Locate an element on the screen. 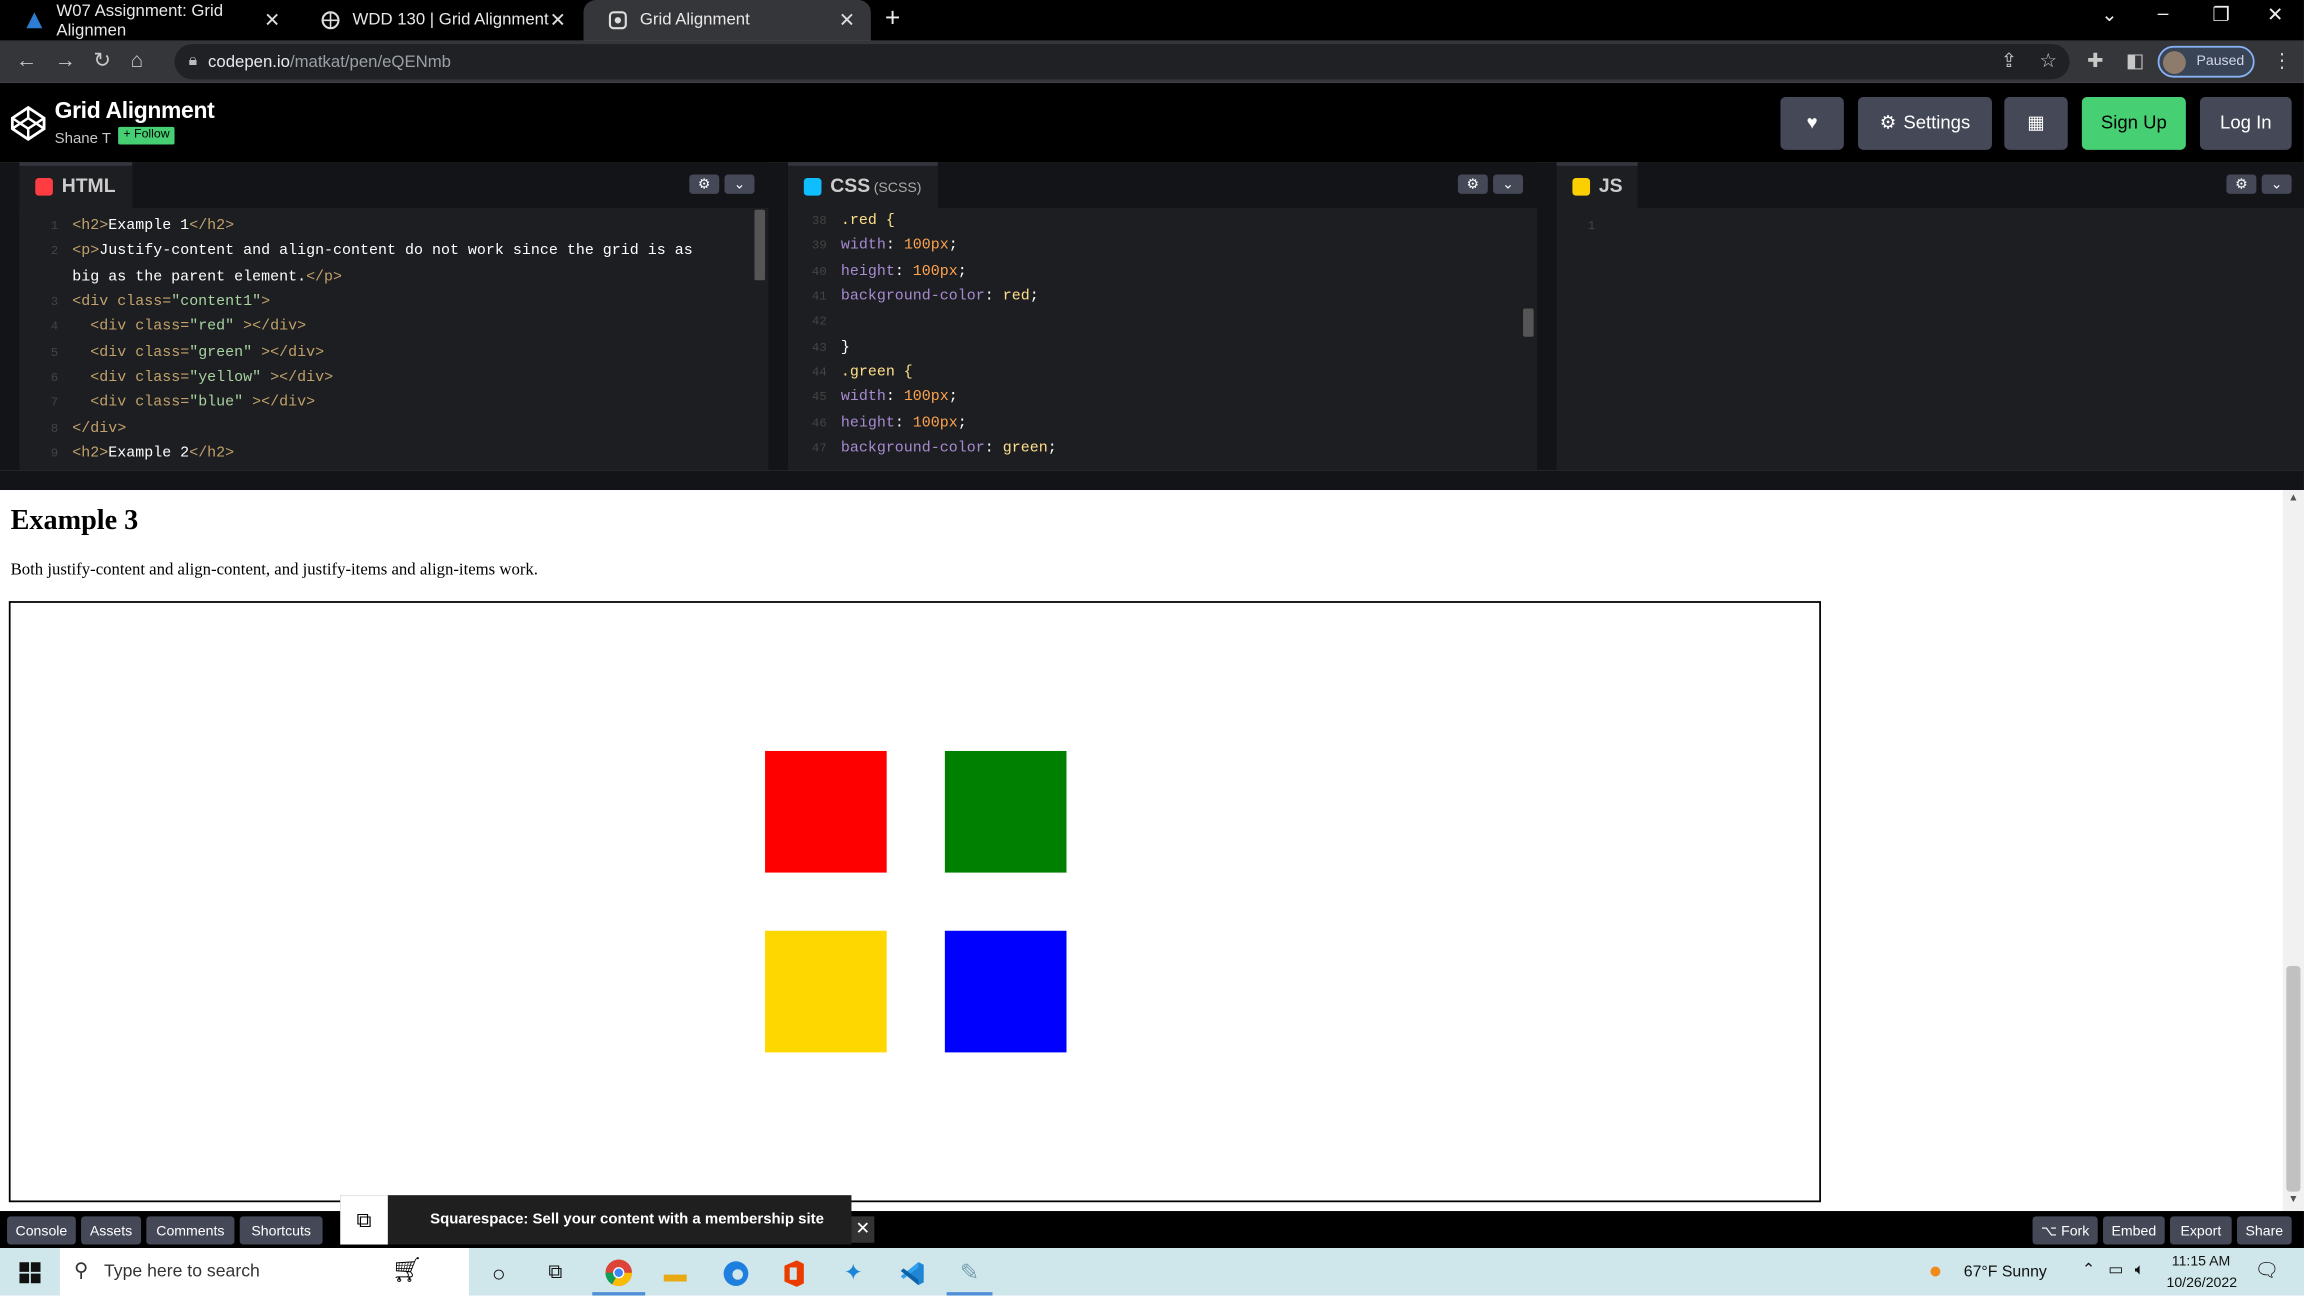  home-icon: ⌂ is located at coordinates (136, 60).